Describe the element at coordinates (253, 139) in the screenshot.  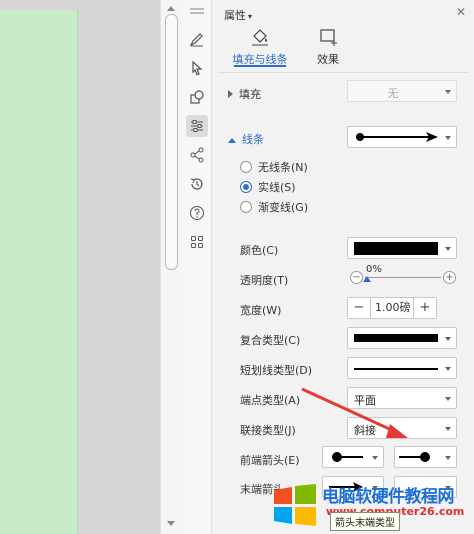
I see `line-section-label: 线条` at that location.